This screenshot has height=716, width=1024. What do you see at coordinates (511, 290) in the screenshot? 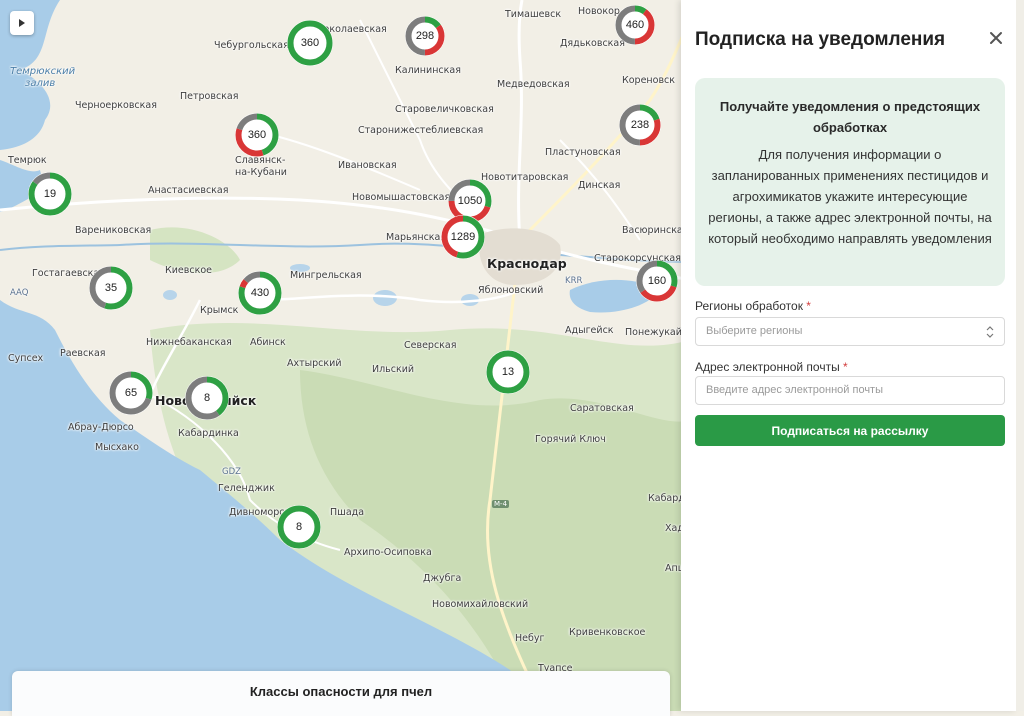
I see `place-label: Яблоновский` at bounding box center [511, 290].